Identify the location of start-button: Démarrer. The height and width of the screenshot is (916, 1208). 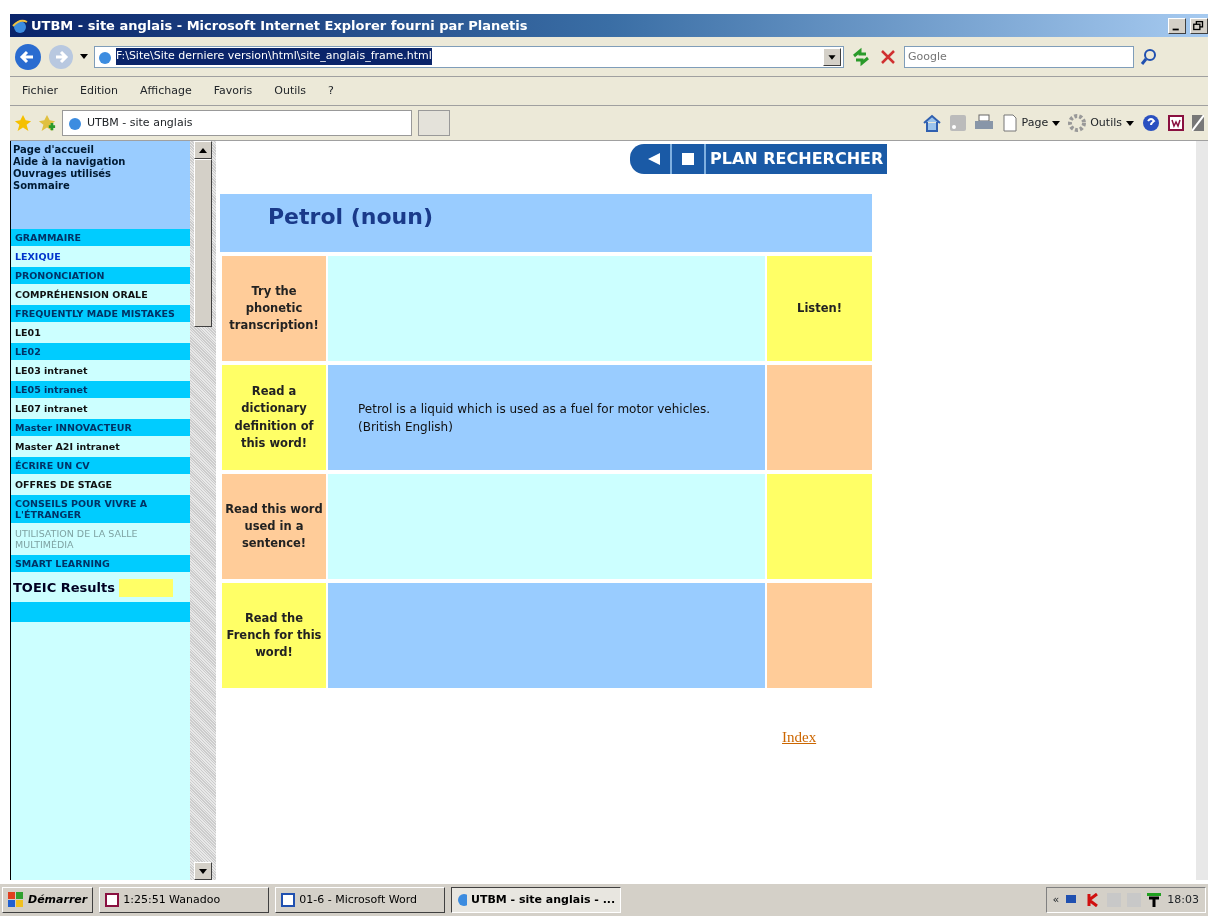
(48, 900).